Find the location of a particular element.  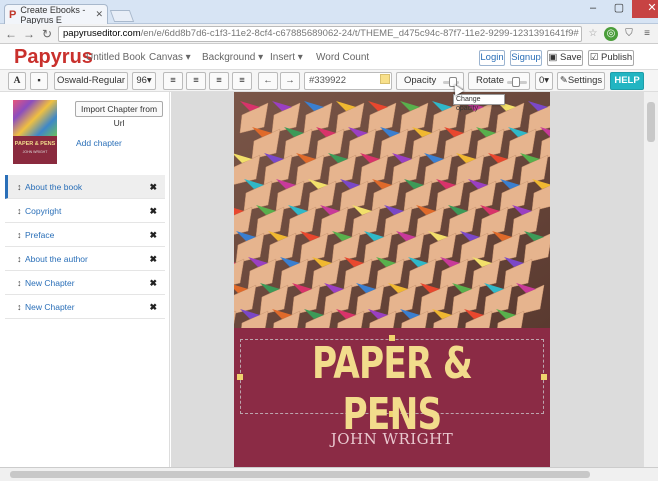

cover-title: PAPER & PENS is located at coordinates (391, 389).